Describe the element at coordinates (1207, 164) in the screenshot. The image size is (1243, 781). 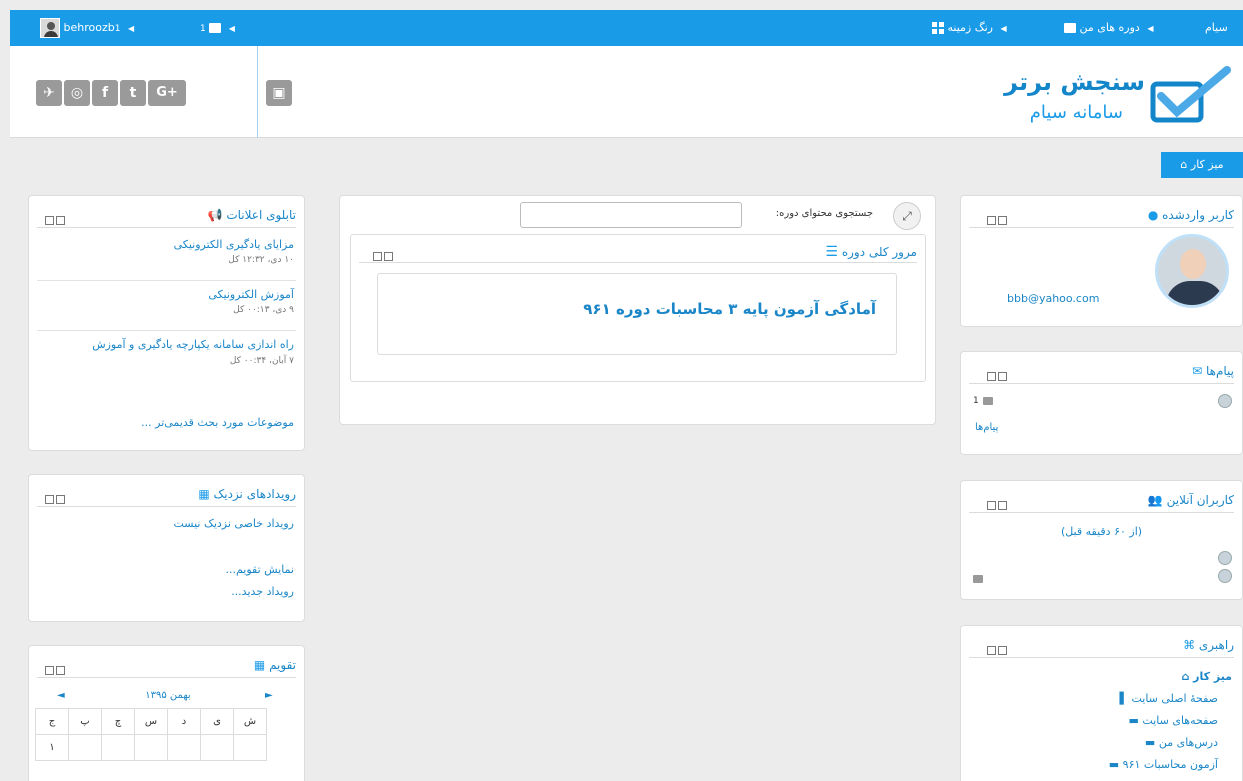
I see `dashboard-label: میز کار` at that location.